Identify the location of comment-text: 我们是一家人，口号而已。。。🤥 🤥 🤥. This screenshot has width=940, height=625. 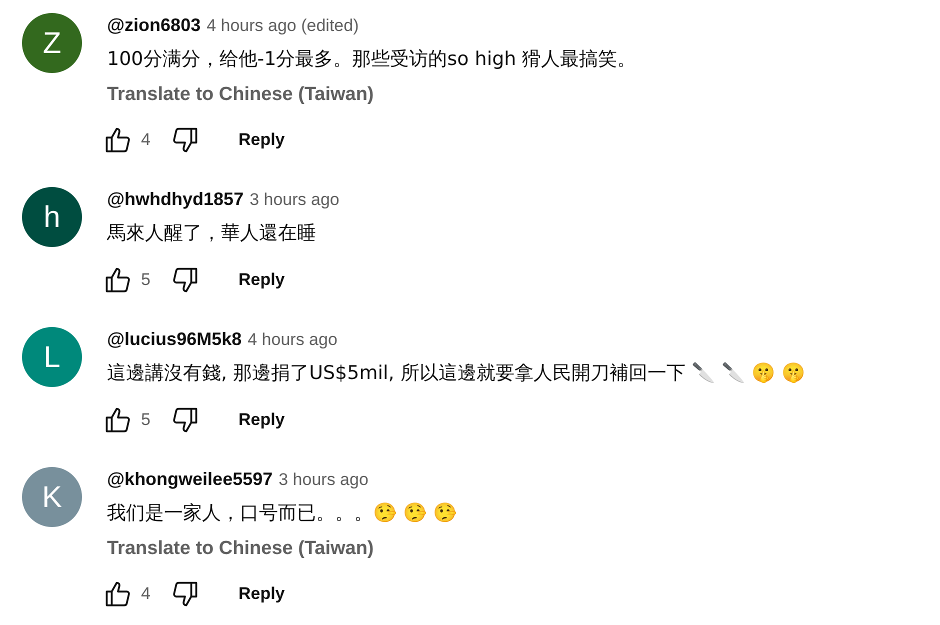
(282, 513).